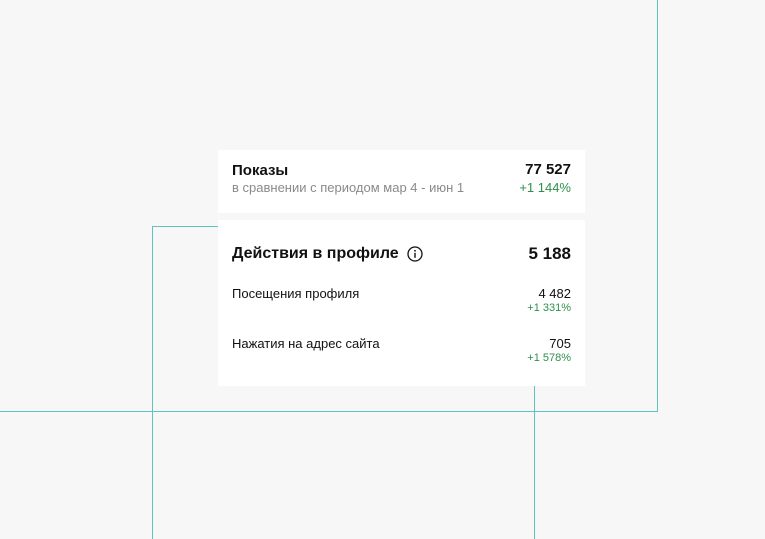 The width and height of the screenshot is (765, 539). What do you see at coordinates (315, 253) in the screenshot?
I see `profile-actions-title: Действия в профиле` at bounding box center [315, 253].